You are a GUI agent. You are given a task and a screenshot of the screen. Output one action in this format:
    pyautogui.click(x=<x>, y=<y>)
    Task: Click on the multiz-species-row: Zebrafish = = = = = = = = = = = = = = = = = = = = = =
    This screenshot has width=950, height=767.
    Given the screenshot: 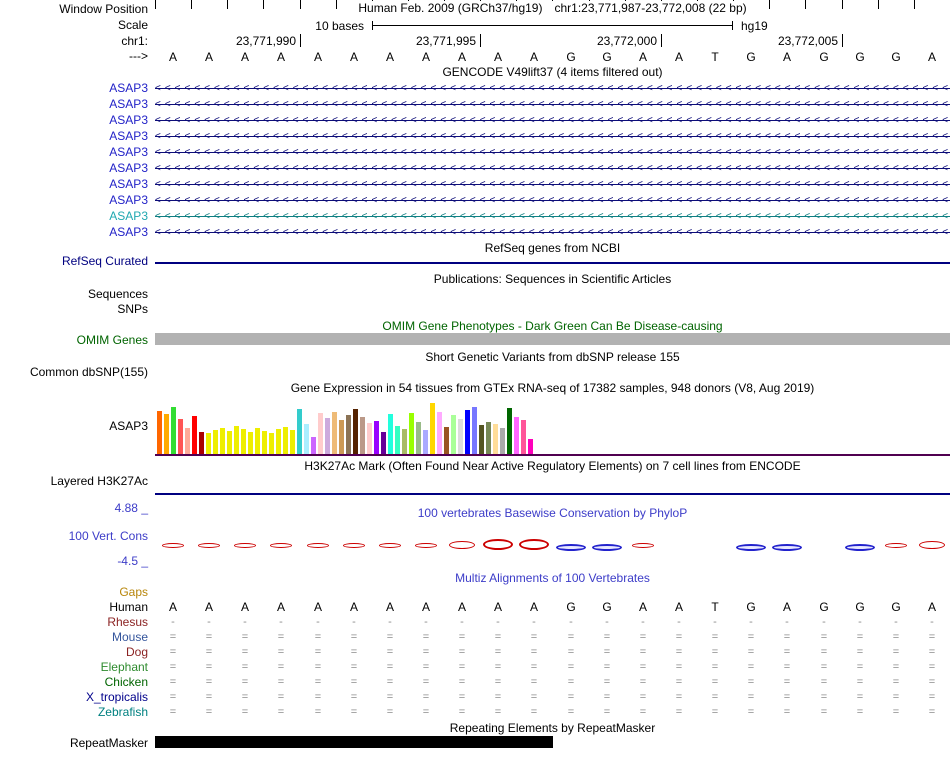 What is the action you would take?
    pyautogui.click(x=475, y=712)
    